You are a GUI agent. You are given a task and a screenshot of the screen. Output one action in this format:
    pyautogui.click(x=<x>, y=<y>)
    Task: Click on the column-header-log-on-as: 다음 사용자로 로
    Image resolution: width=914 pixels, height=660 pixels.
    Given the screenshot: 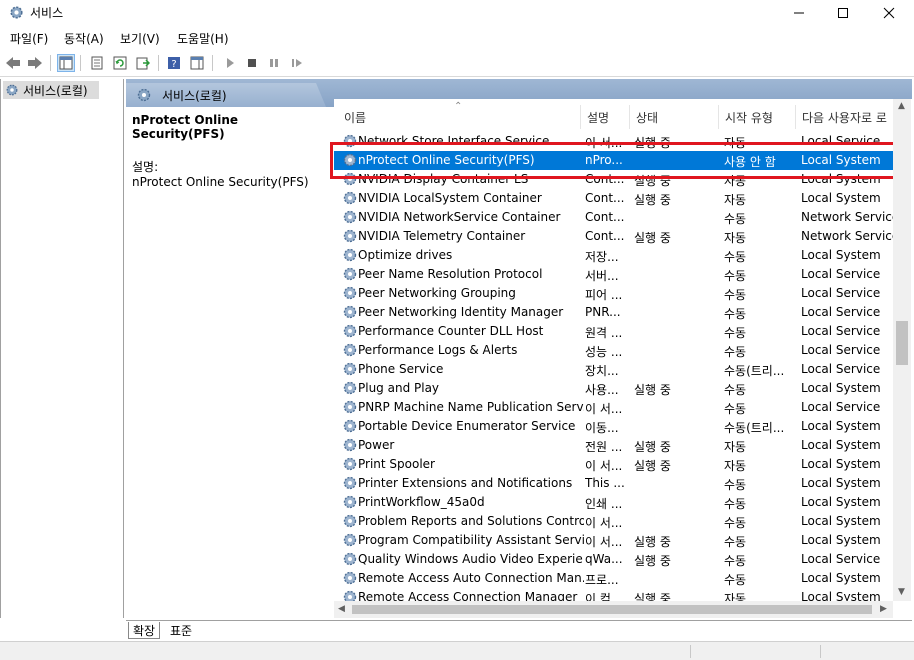 What is the action you would take?
    pyautogui.click(x=844, y=117)
    